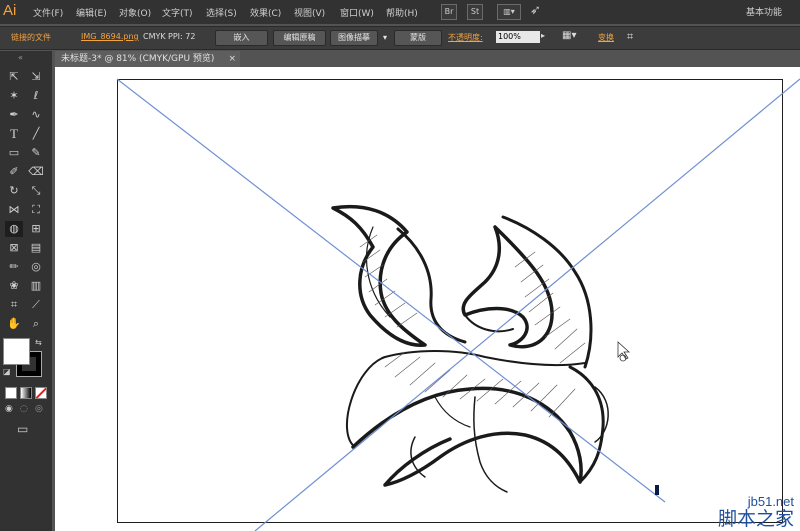 The image size is (800, 531). I want to click on column-graph-tool-icon: ▥, so click(36, 286).